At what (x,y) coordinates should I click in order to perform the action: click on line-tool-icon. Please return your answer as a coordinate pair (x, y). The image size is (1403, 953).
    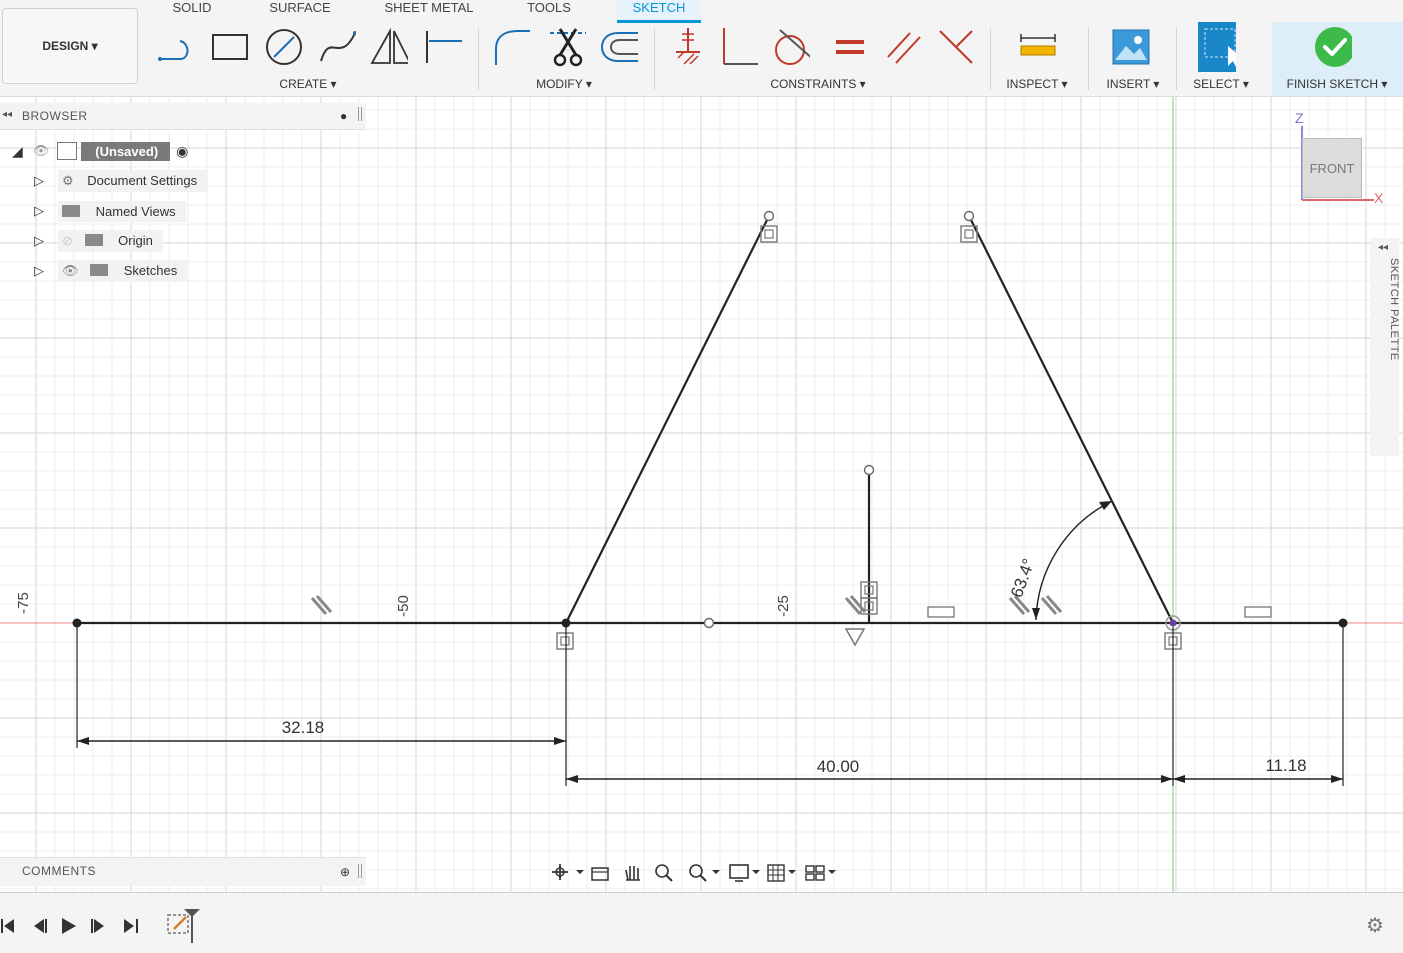
    Looking at the image, I should click on (175, 47).